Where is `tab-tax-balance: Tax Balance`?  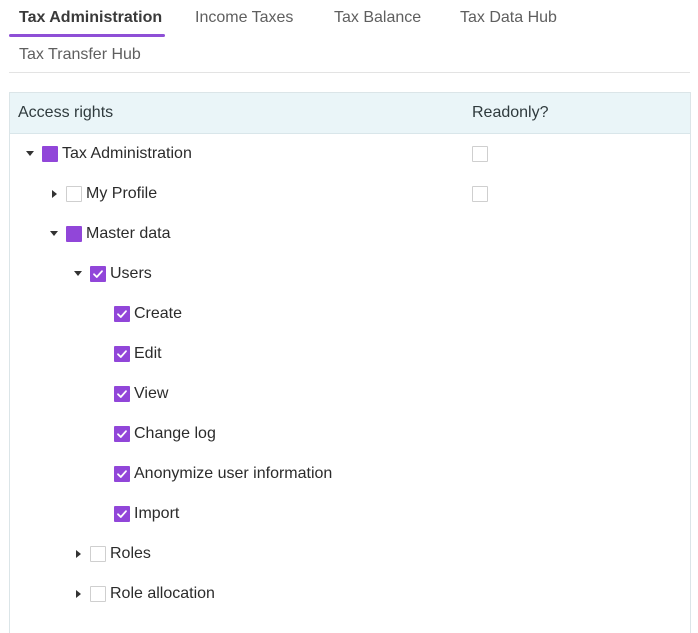
tab-tax-balance: Tax Balance is located at coordinates (377, 18).